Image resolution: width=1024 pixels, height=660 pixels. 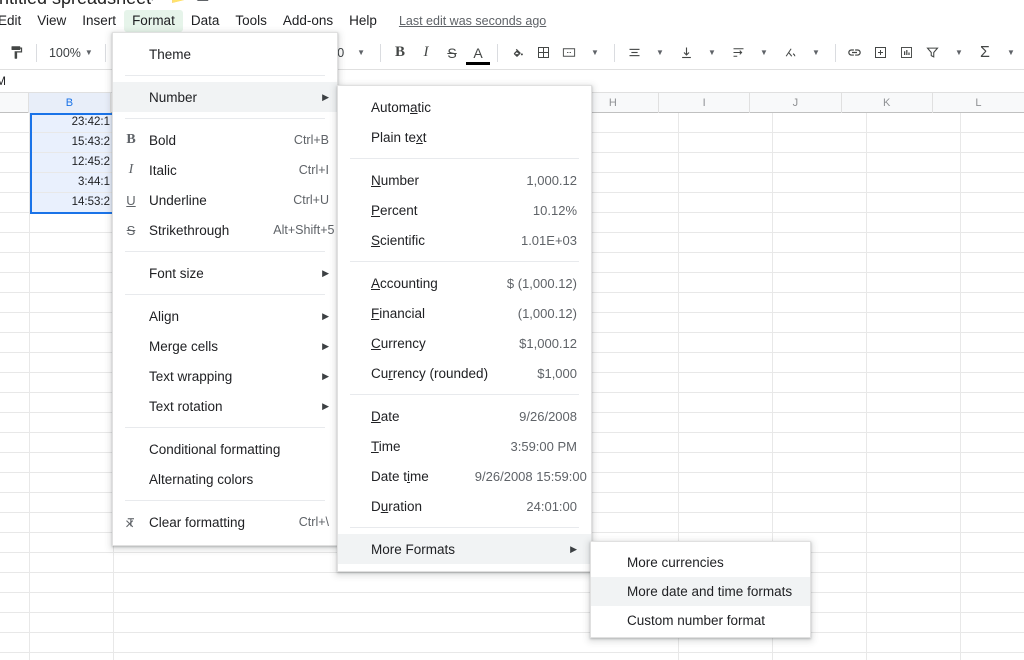 What do you see at coordinates (726, 422) in the screenshot?
I see `cell-i16` at bounding box center [726, 422].